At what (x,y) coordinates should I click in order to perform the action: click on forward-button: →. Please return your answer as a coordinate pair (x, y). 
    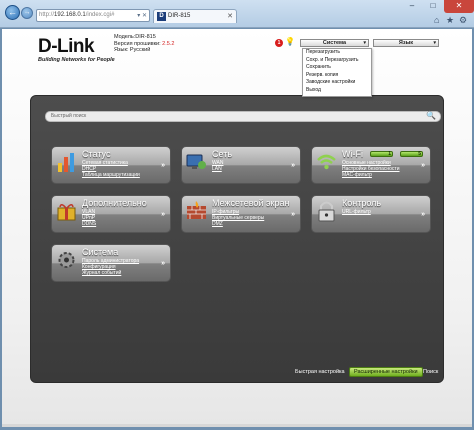
    Looking at the image, I should click on (27, 13).